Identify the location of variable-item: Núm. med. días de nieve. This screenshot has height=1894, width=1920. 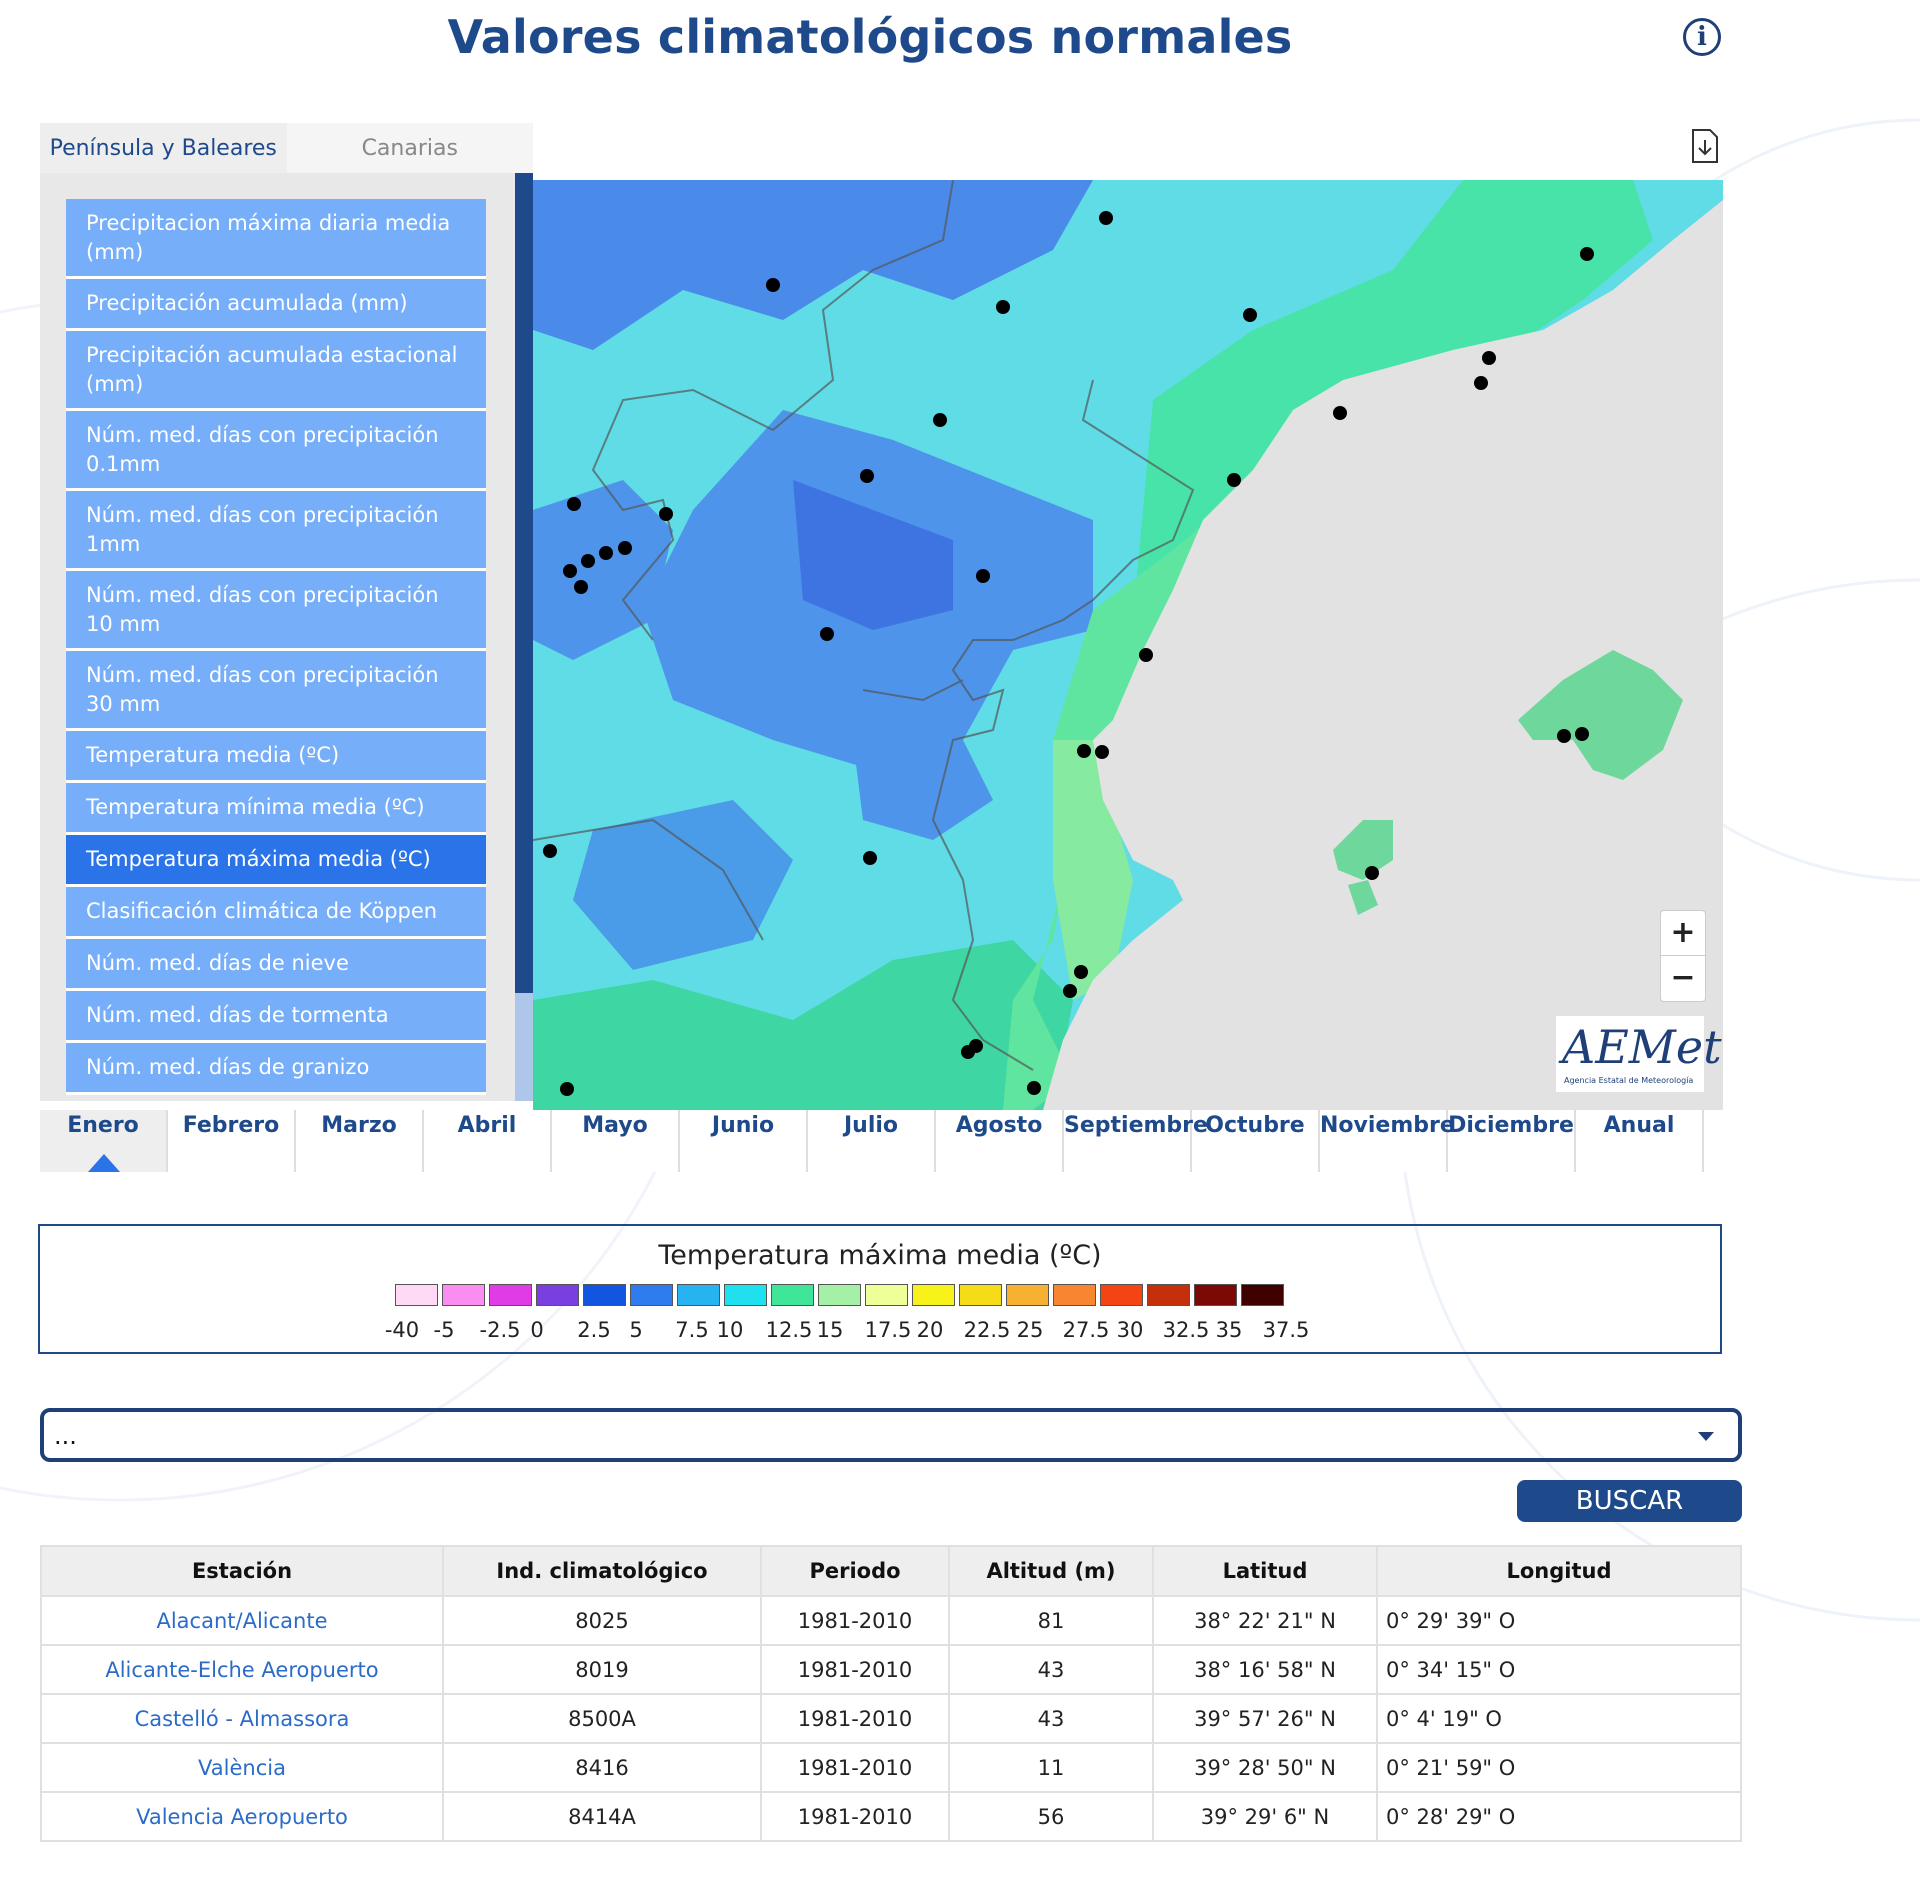
(276, 965).